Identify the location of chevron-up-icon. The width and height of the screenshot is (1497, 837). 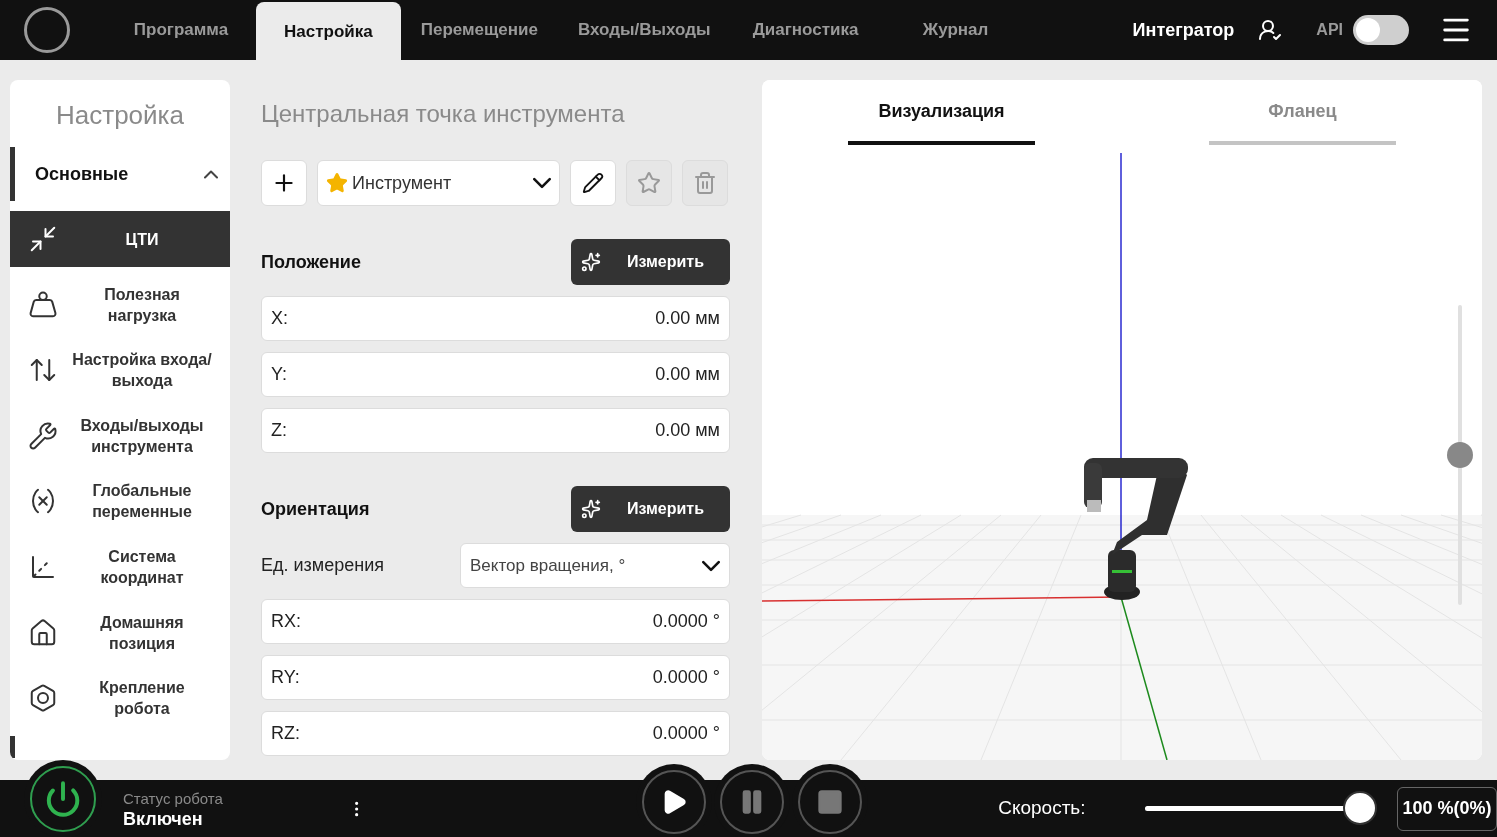
(211, 174).